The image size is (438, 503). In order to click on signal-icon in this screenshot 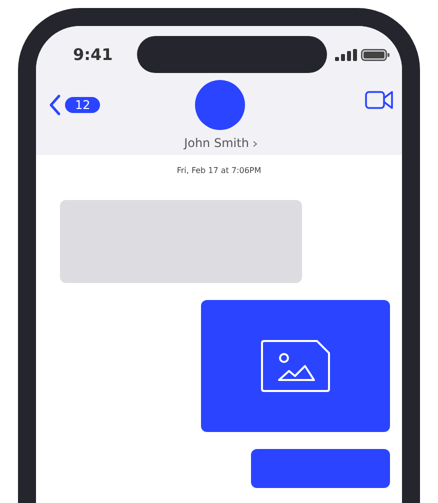, I will do `click(346, 54)`.